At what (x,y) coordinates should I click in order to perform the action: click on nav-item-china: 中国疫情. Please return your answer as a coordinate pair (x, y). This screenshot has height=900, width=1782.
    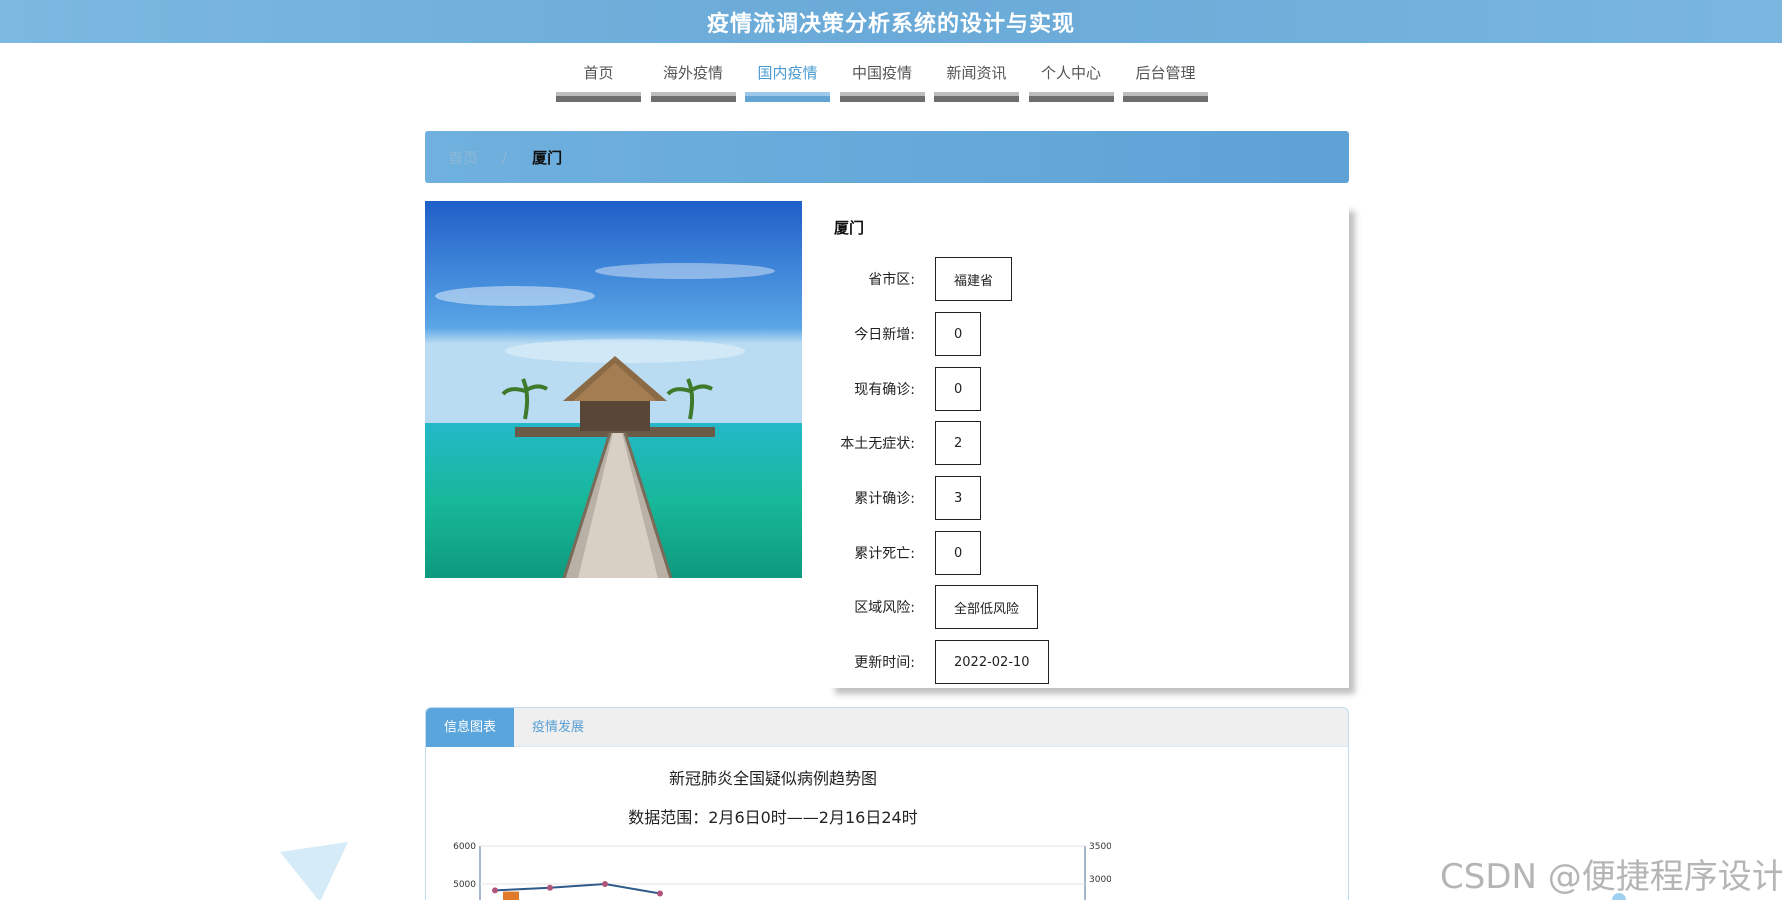
    Looking at the image, I should click on (882, 81).